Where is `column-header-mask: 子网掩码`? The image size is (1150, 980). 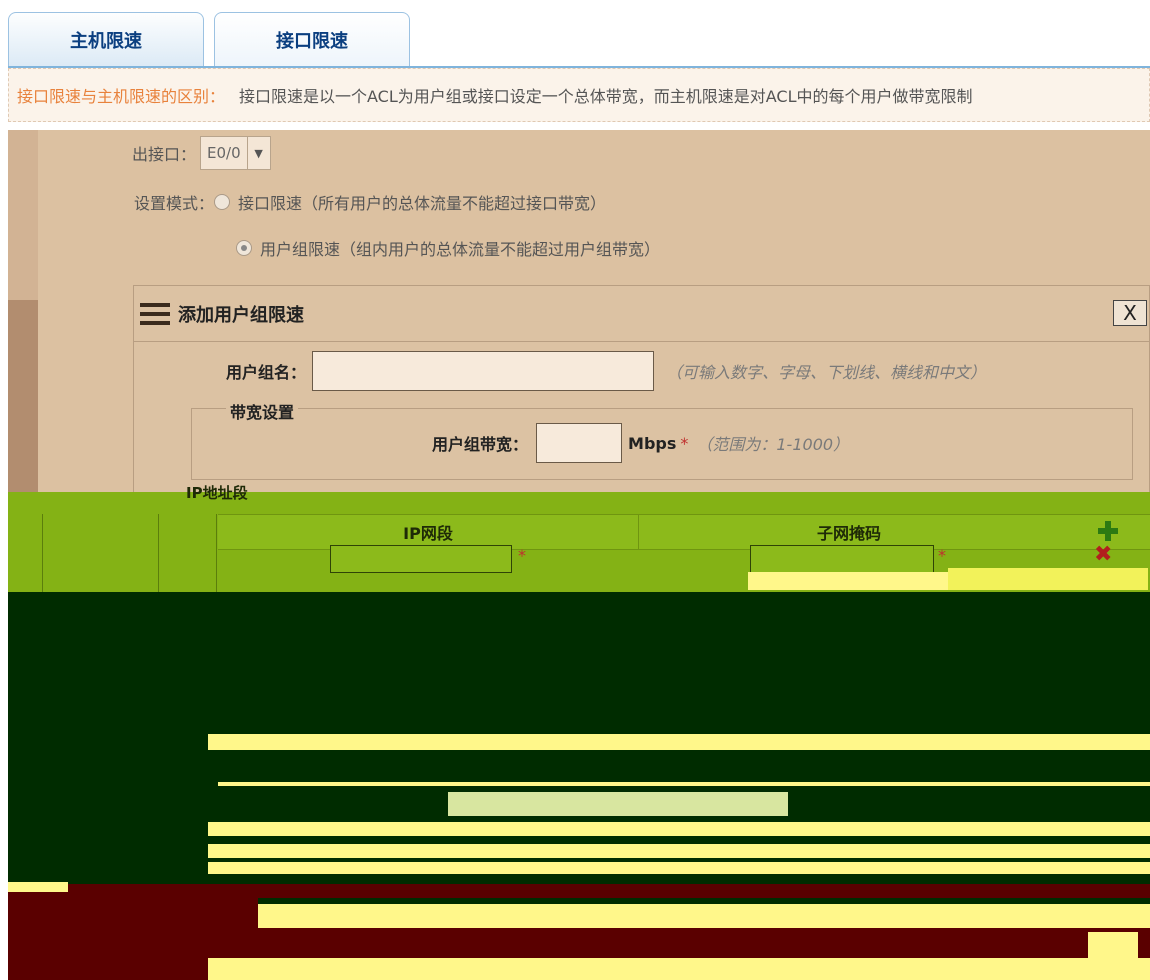
column-header-mask: 子网掩码 is located at coordinates (848, 532).